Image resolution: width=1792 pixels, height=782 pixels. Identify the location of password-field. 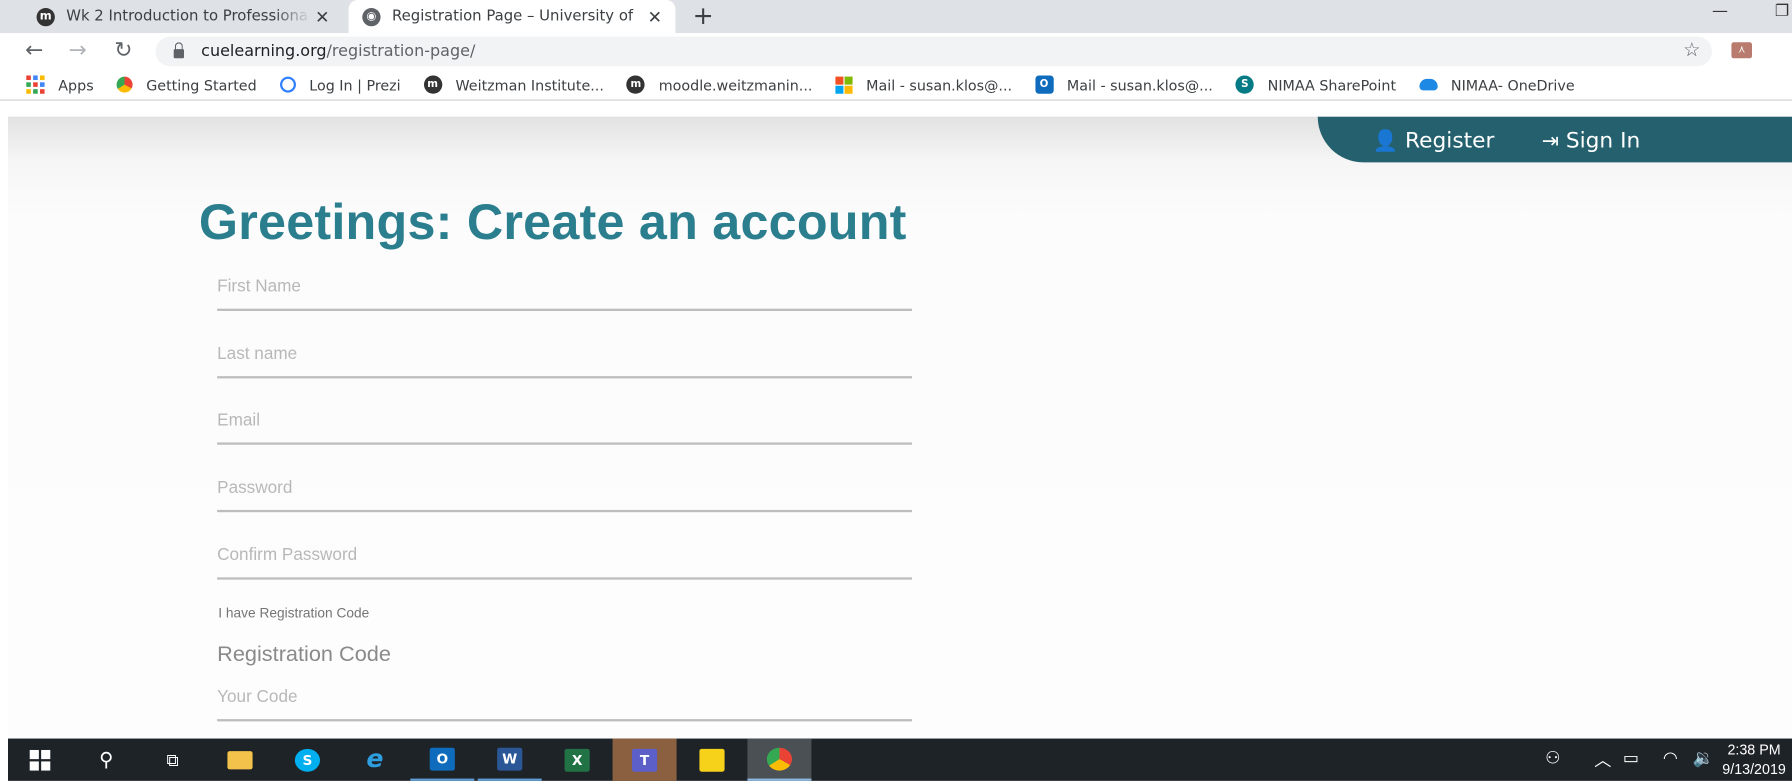
(564, 492).